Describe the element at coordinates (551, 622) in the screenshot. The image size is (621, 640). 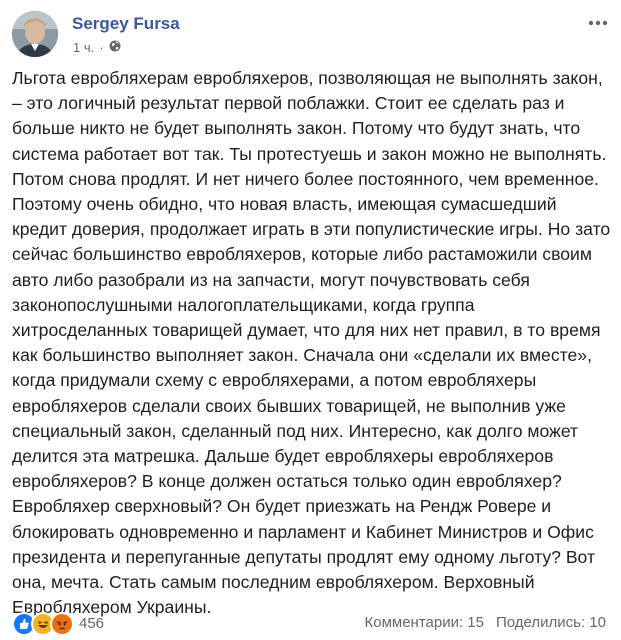
I see `shares-count: Поделились: 10` at that location.